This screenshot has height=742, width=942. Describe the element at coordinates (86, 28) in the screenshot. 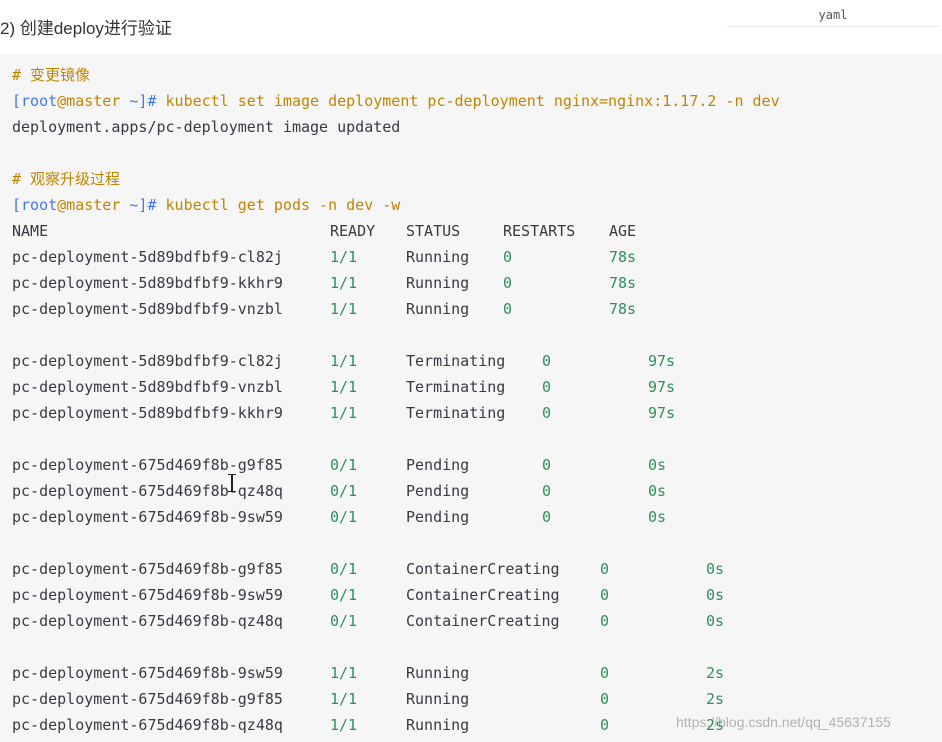

I see `section-heading: 2) 创建deploy进行验证` at that location.